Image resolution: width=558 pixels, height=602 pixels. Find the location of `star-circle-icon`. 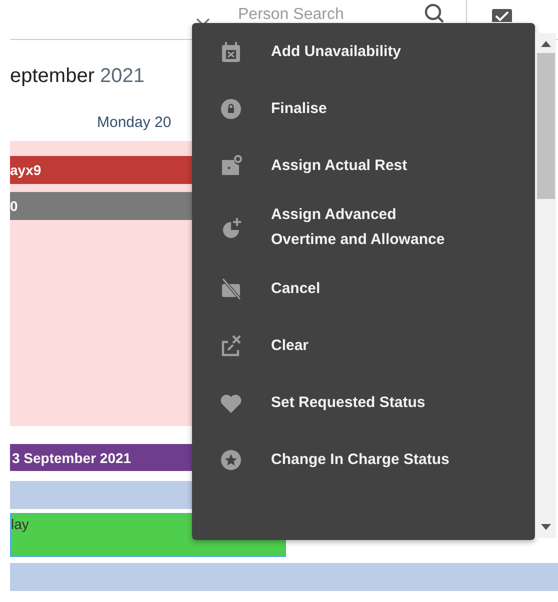

star-circle-icon is located at coordinates (231, 459).